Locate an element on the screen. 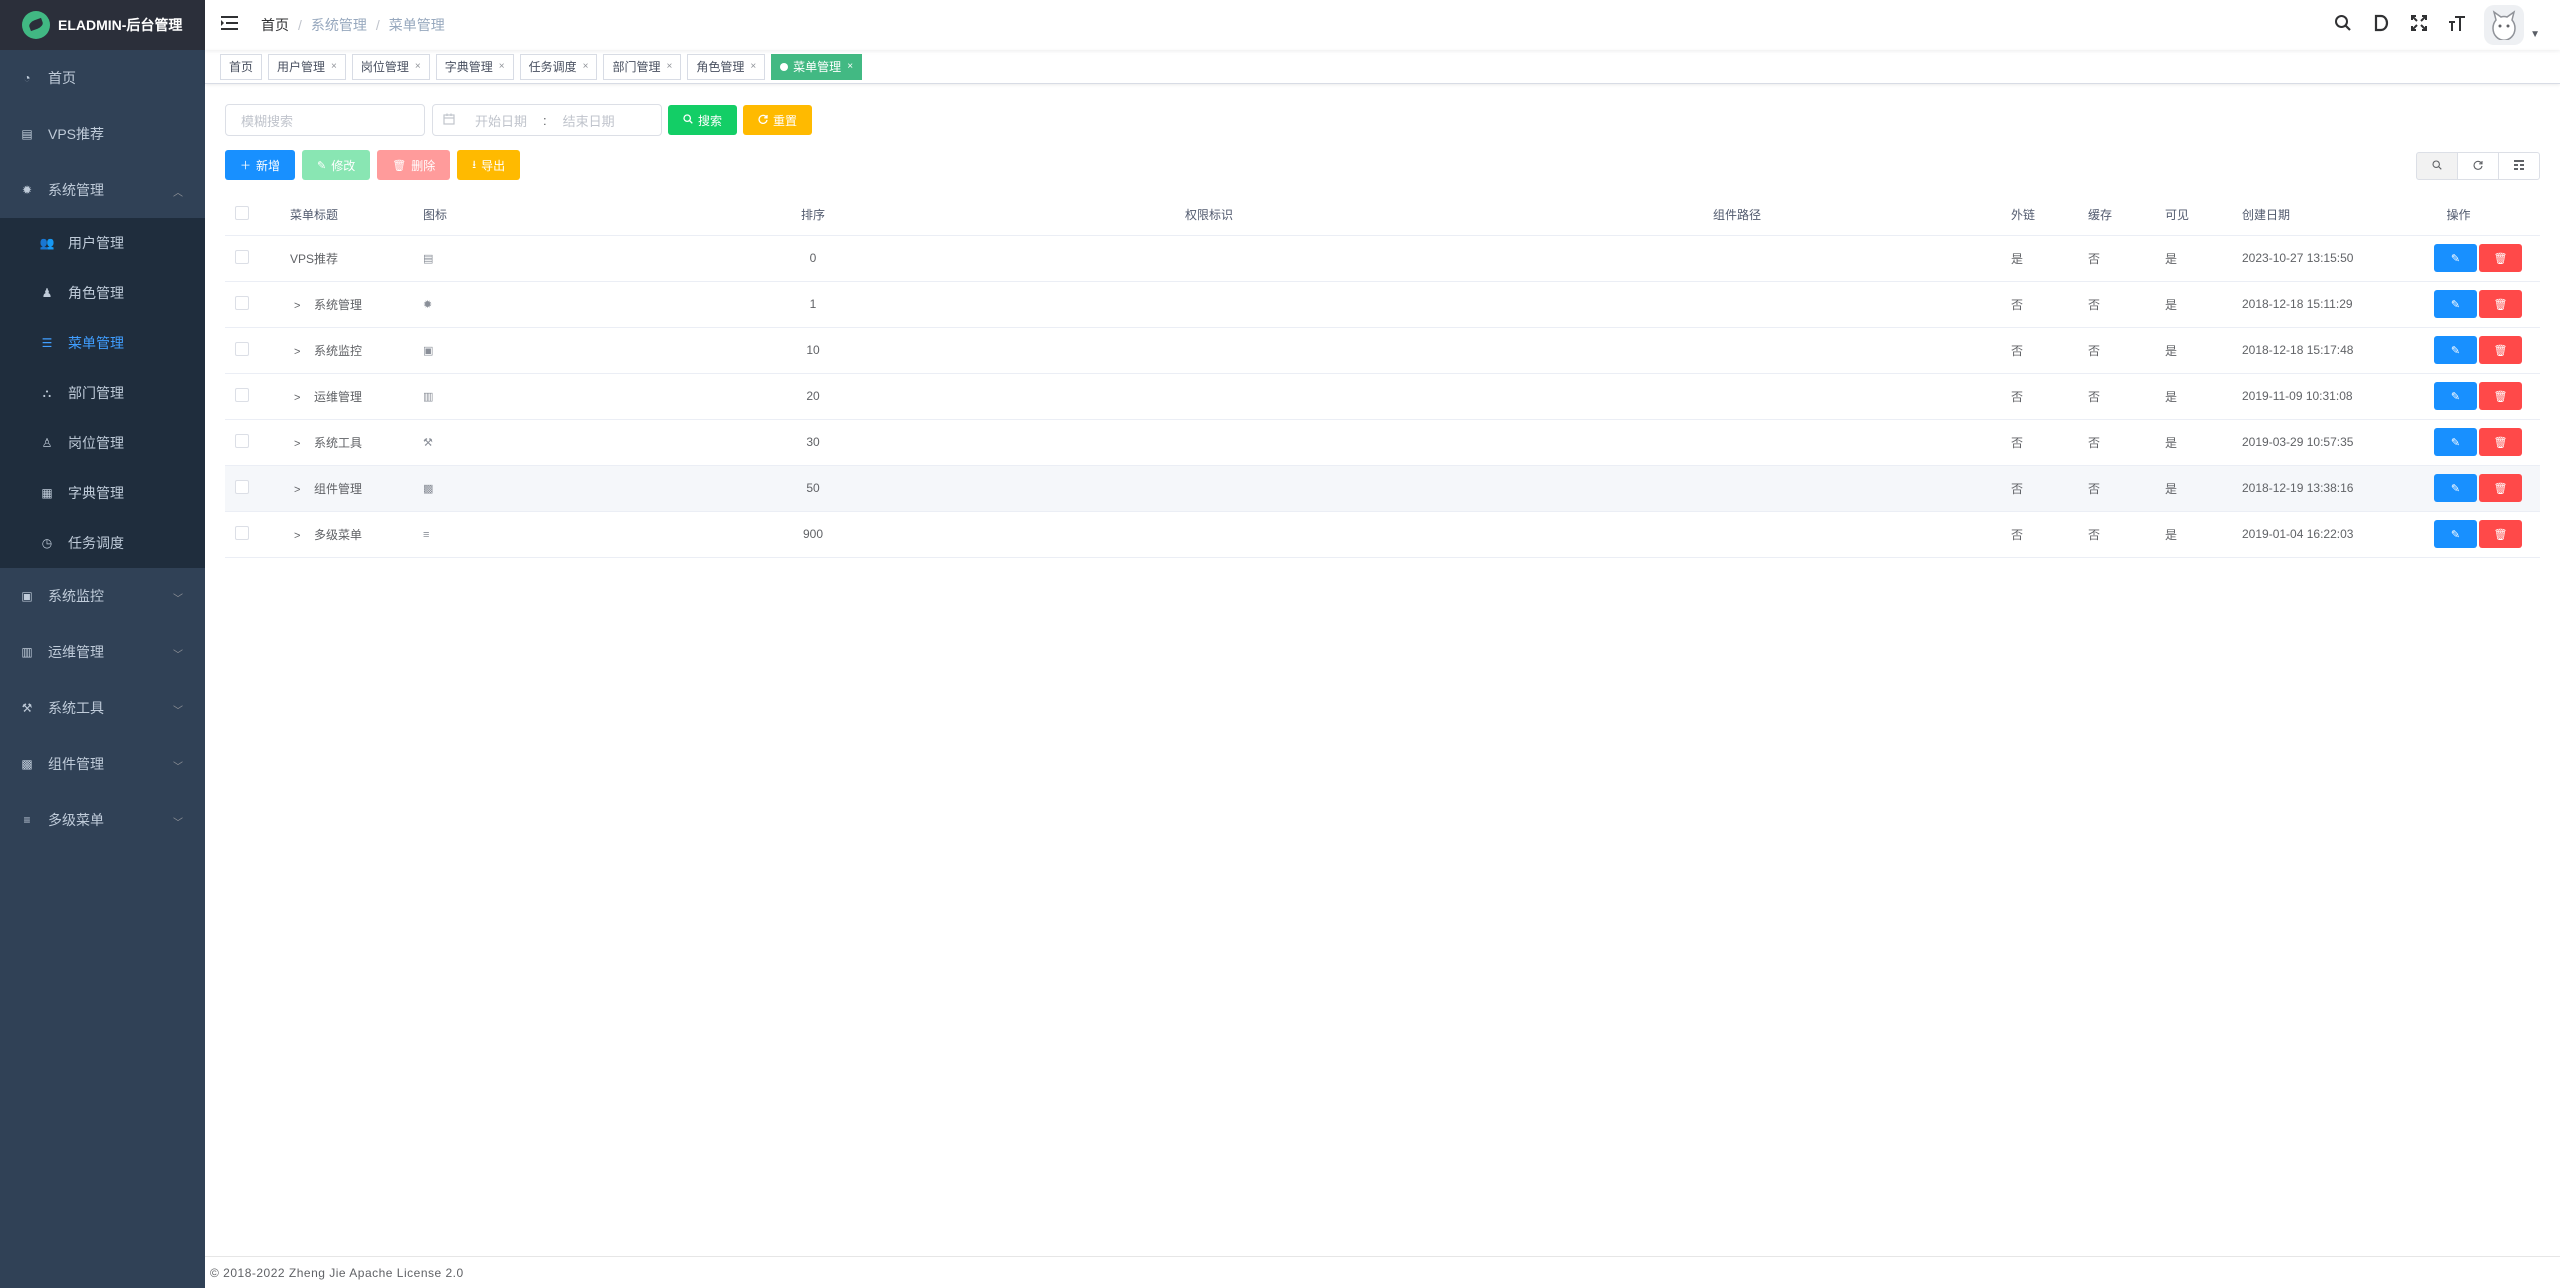 The width and height of the screenshot is (2560, 1288). logo-area: ELADMIN-后台管理 is located at coordinates (102, 25).